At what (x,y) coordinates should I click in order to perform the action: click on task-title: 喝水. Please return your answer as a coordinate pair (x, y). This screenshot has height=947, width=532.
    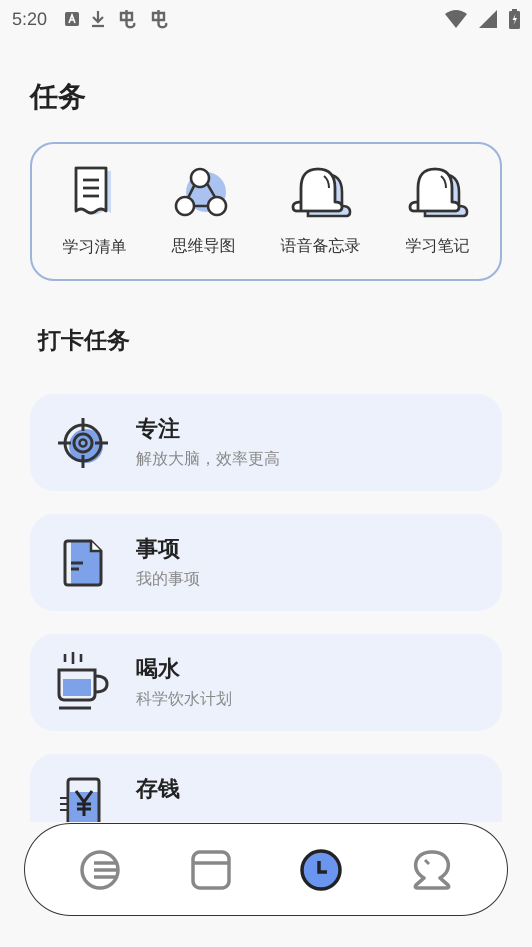
    Looking at the image, I should click on (158, 670).